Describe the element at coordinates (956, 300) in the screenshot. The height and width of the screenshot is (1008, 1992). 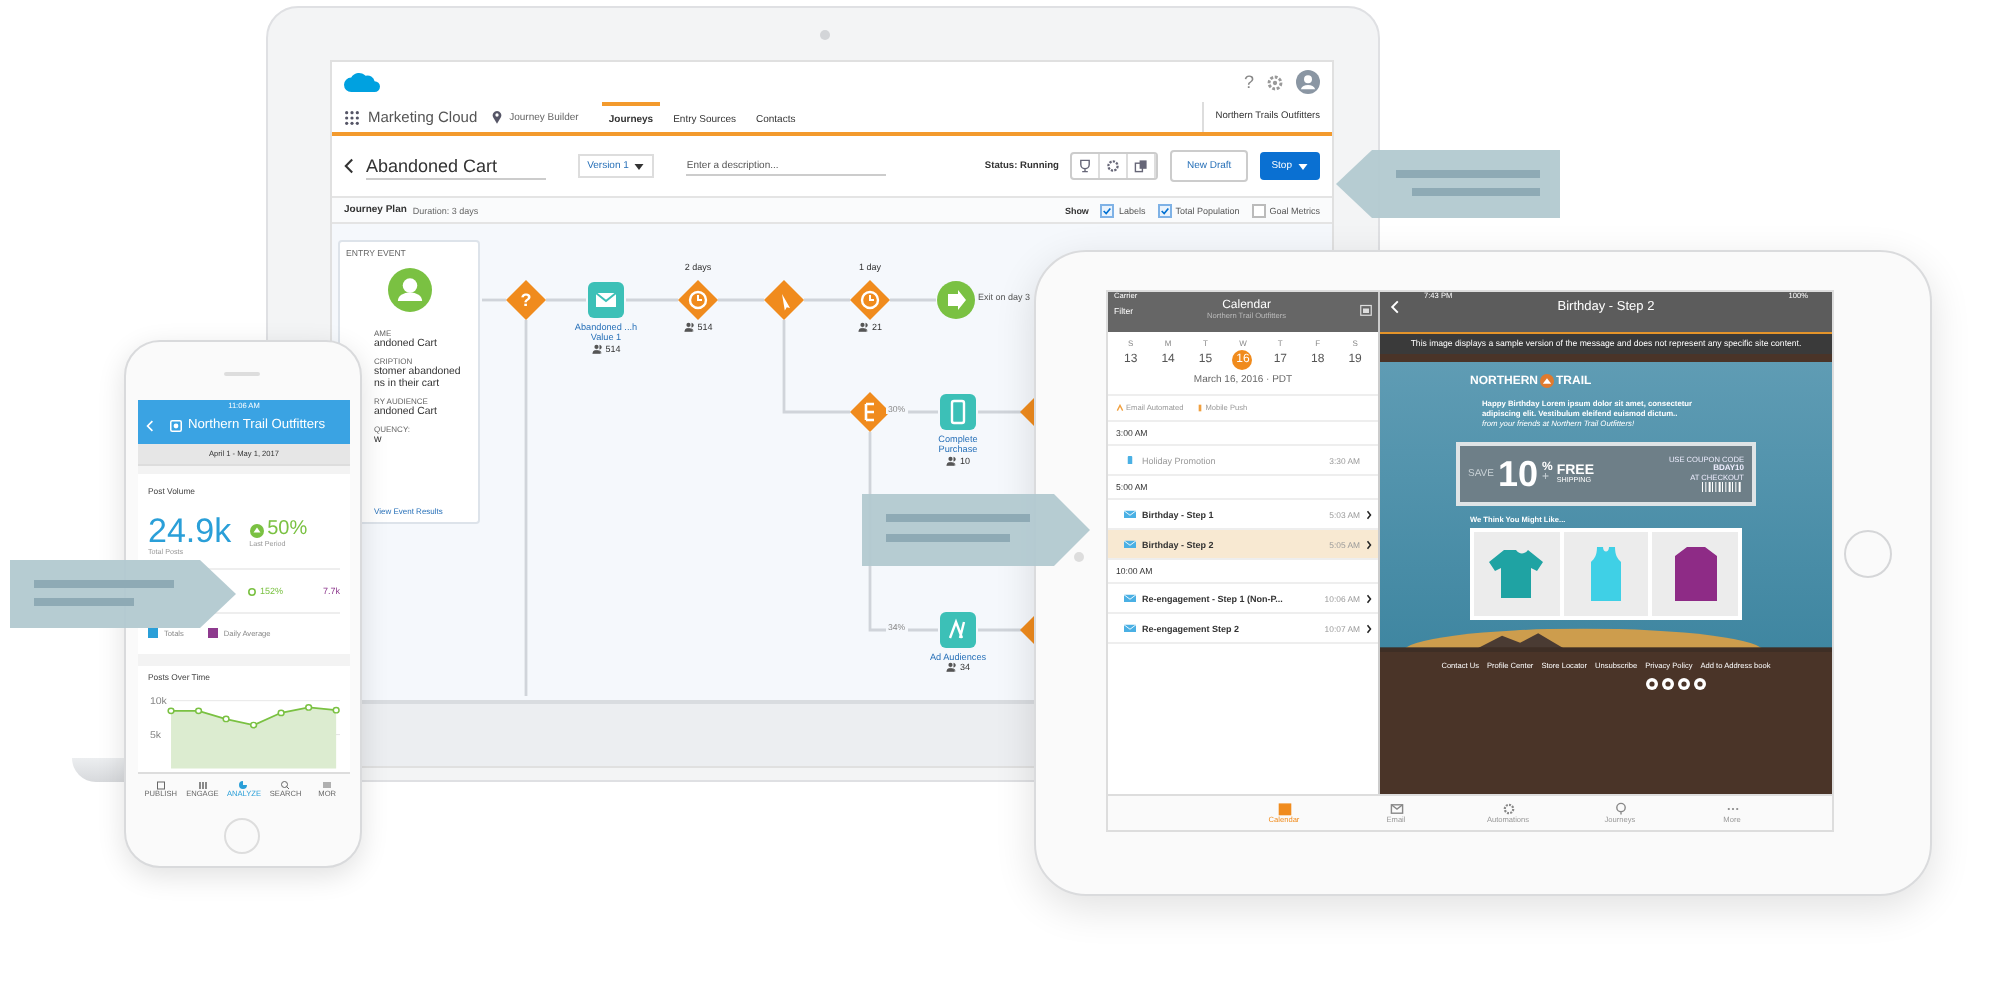
I see `exit-node` at that location.